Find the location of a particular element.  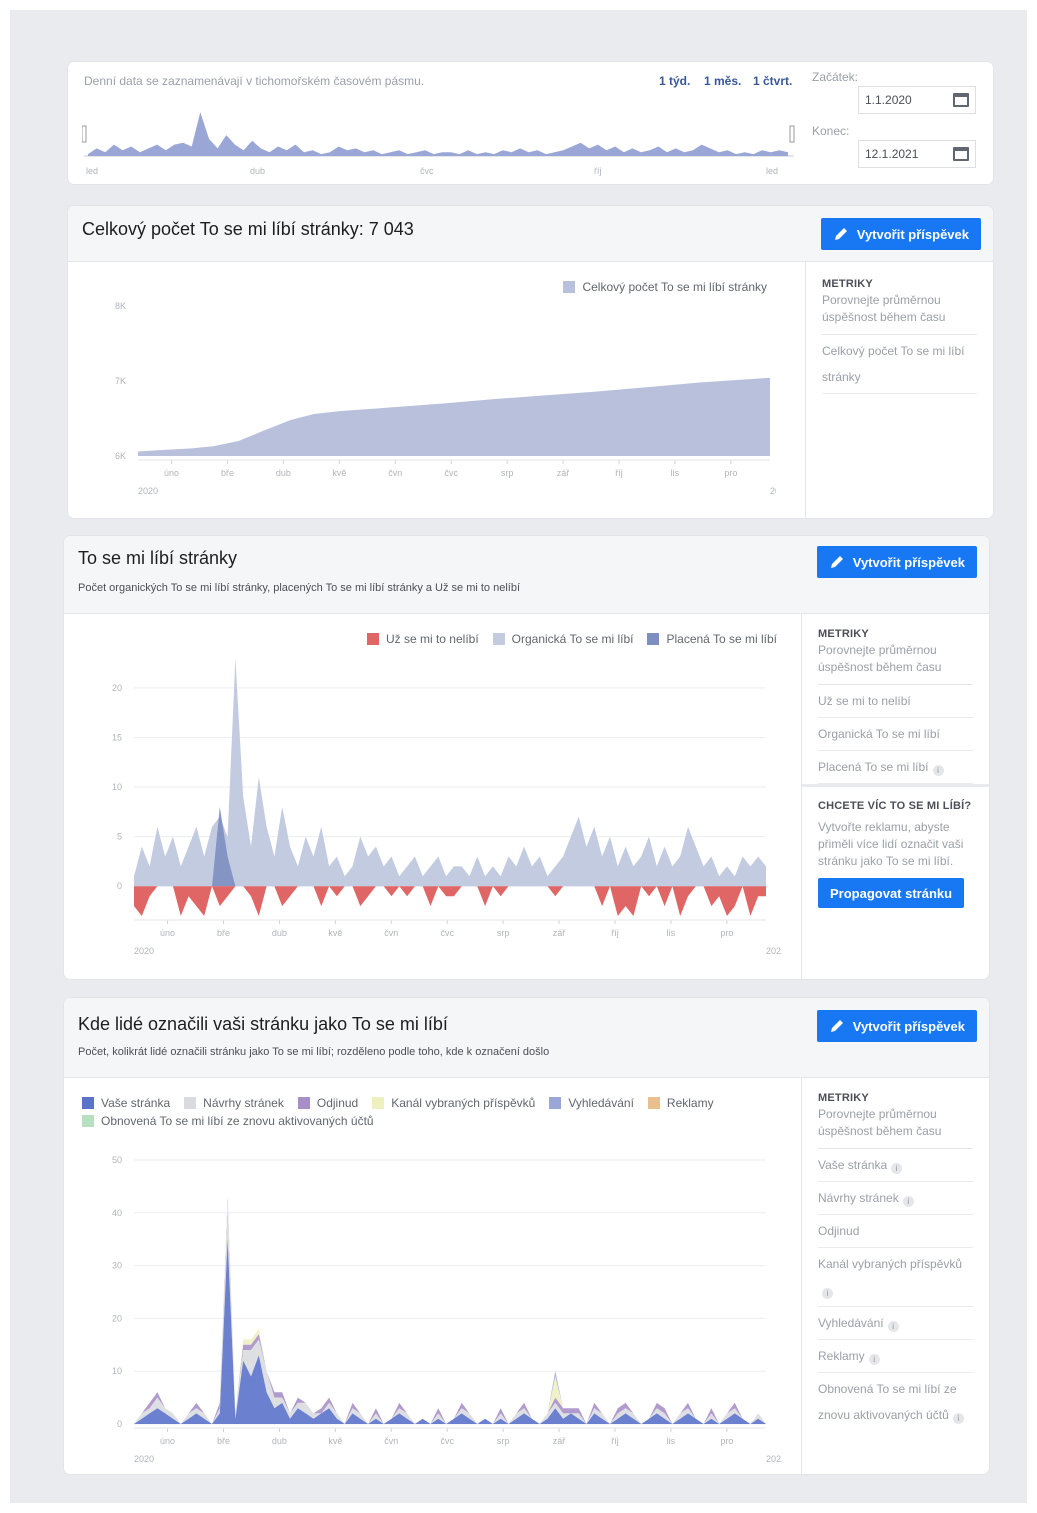

legend-label: Odjinud is located at coordinates (337, 1103).